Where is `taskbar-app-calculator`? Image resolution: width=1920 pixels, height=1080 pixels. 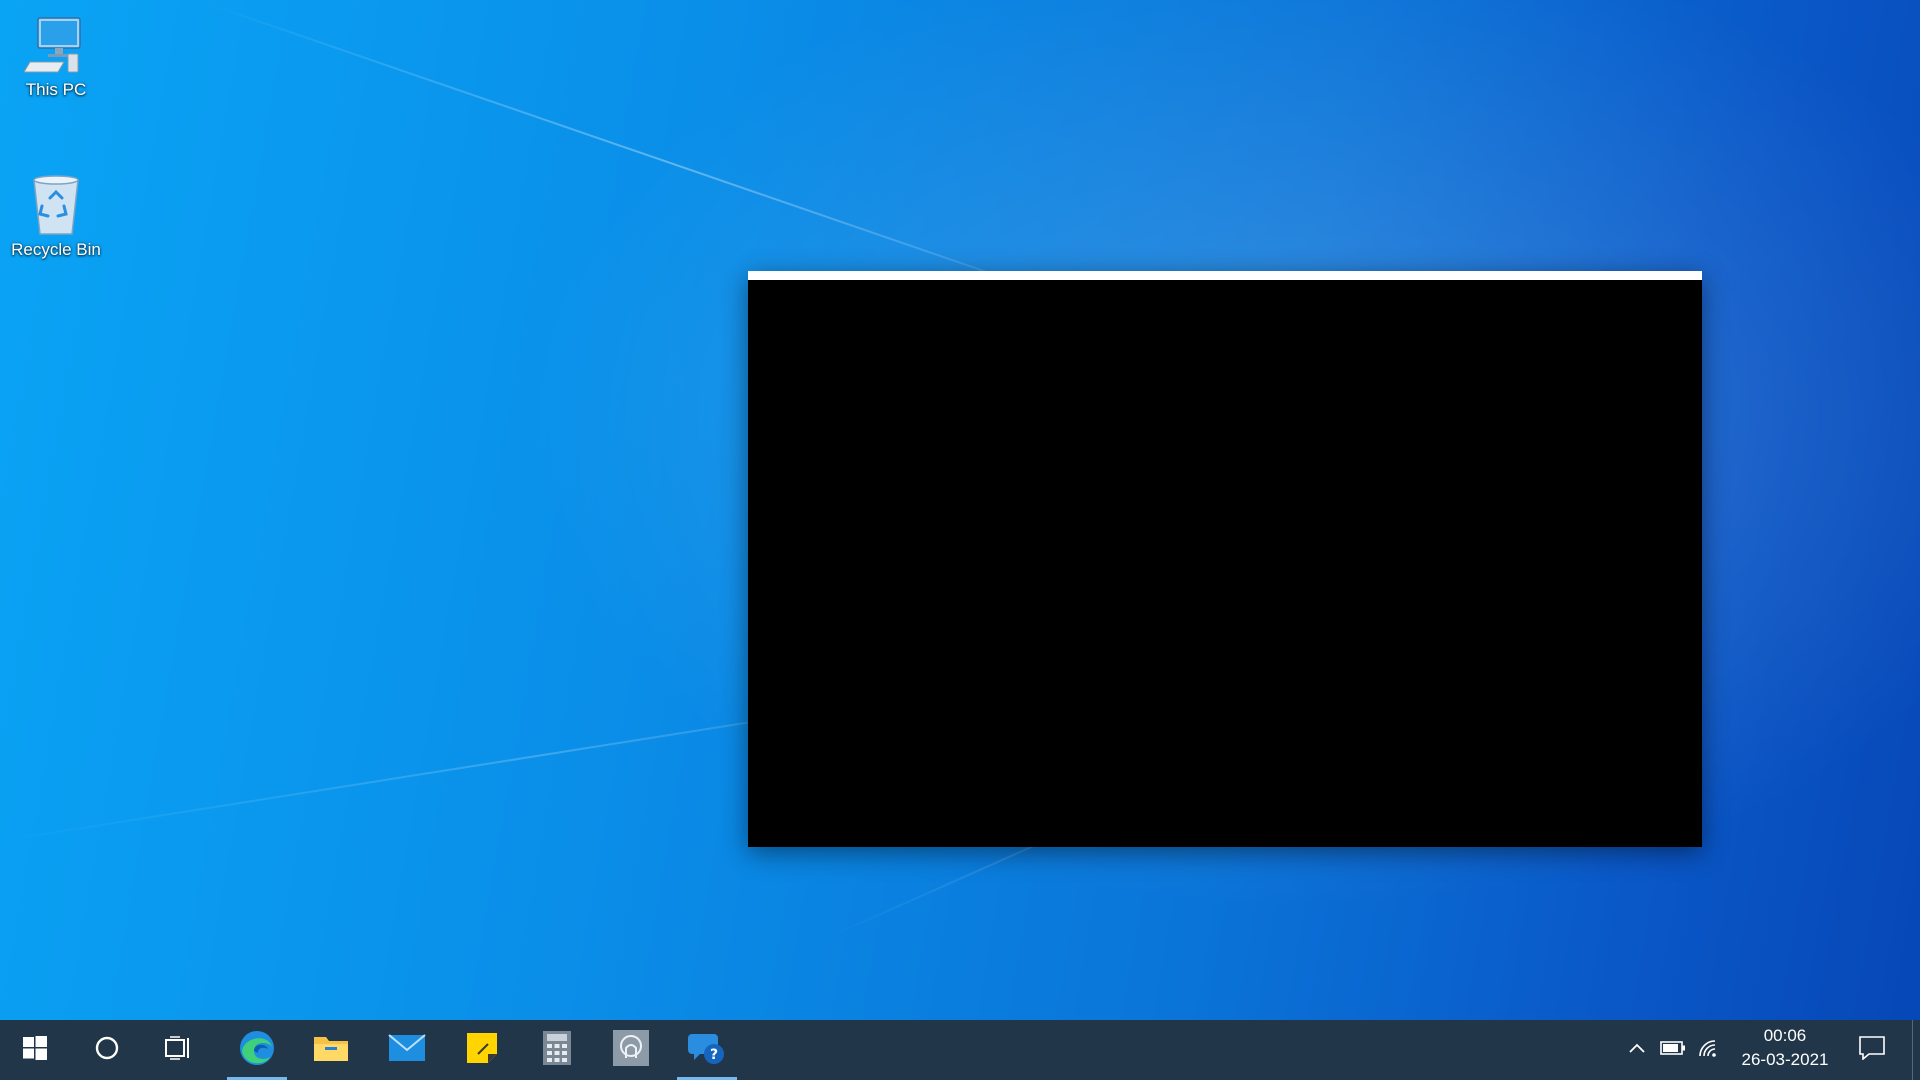 taskbar-app-calculator is located at coordinates (557, 1050).